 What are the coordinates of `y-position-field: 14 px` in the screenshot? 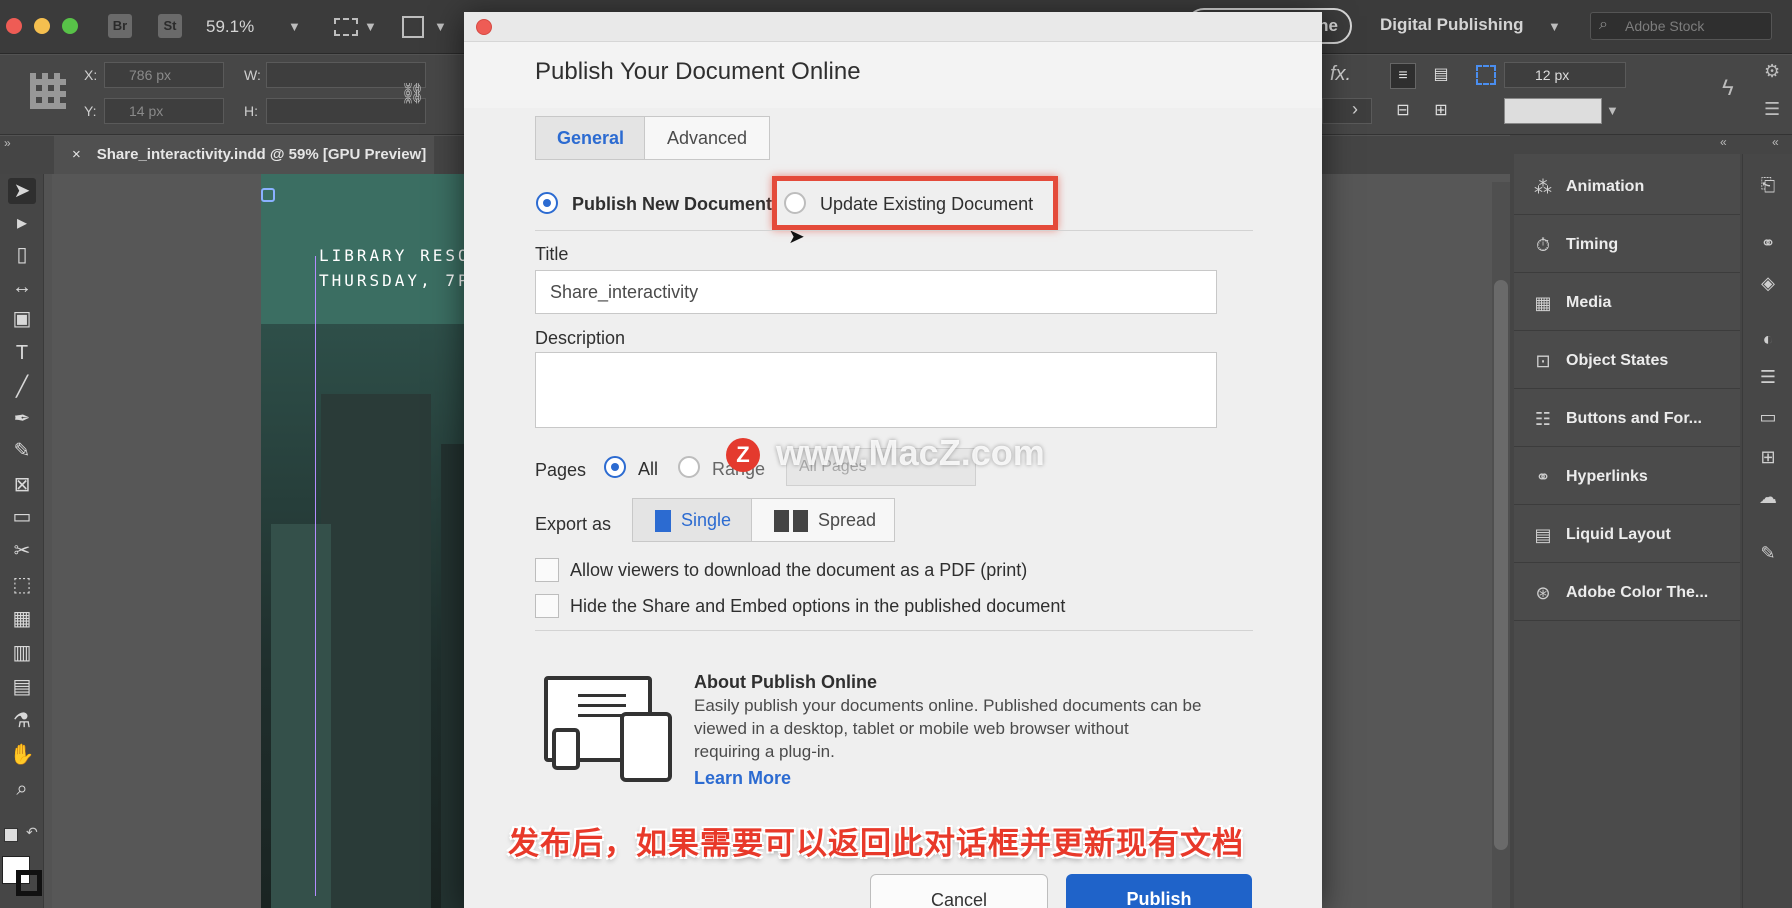 It's located at (164, 111).